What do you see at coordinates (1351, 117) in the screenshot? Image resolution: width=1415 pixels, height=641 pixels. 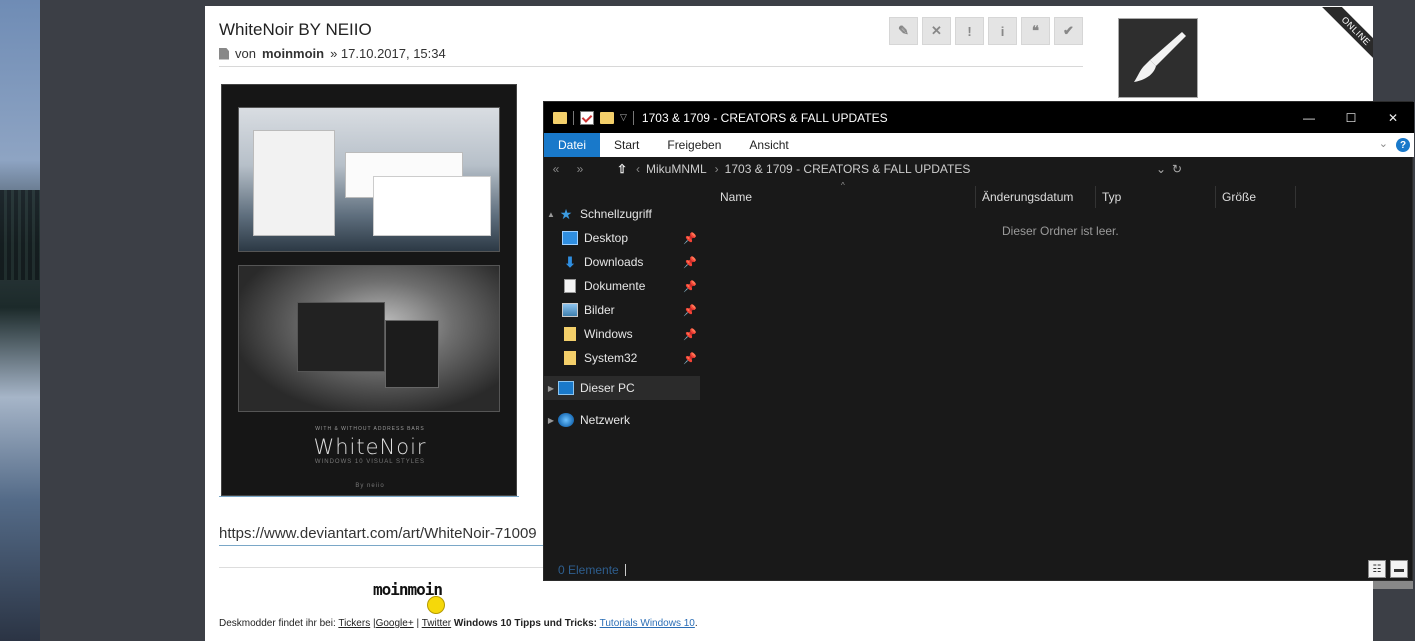 I see `maximize-button: ☐` at bounding box center [1351, 117].